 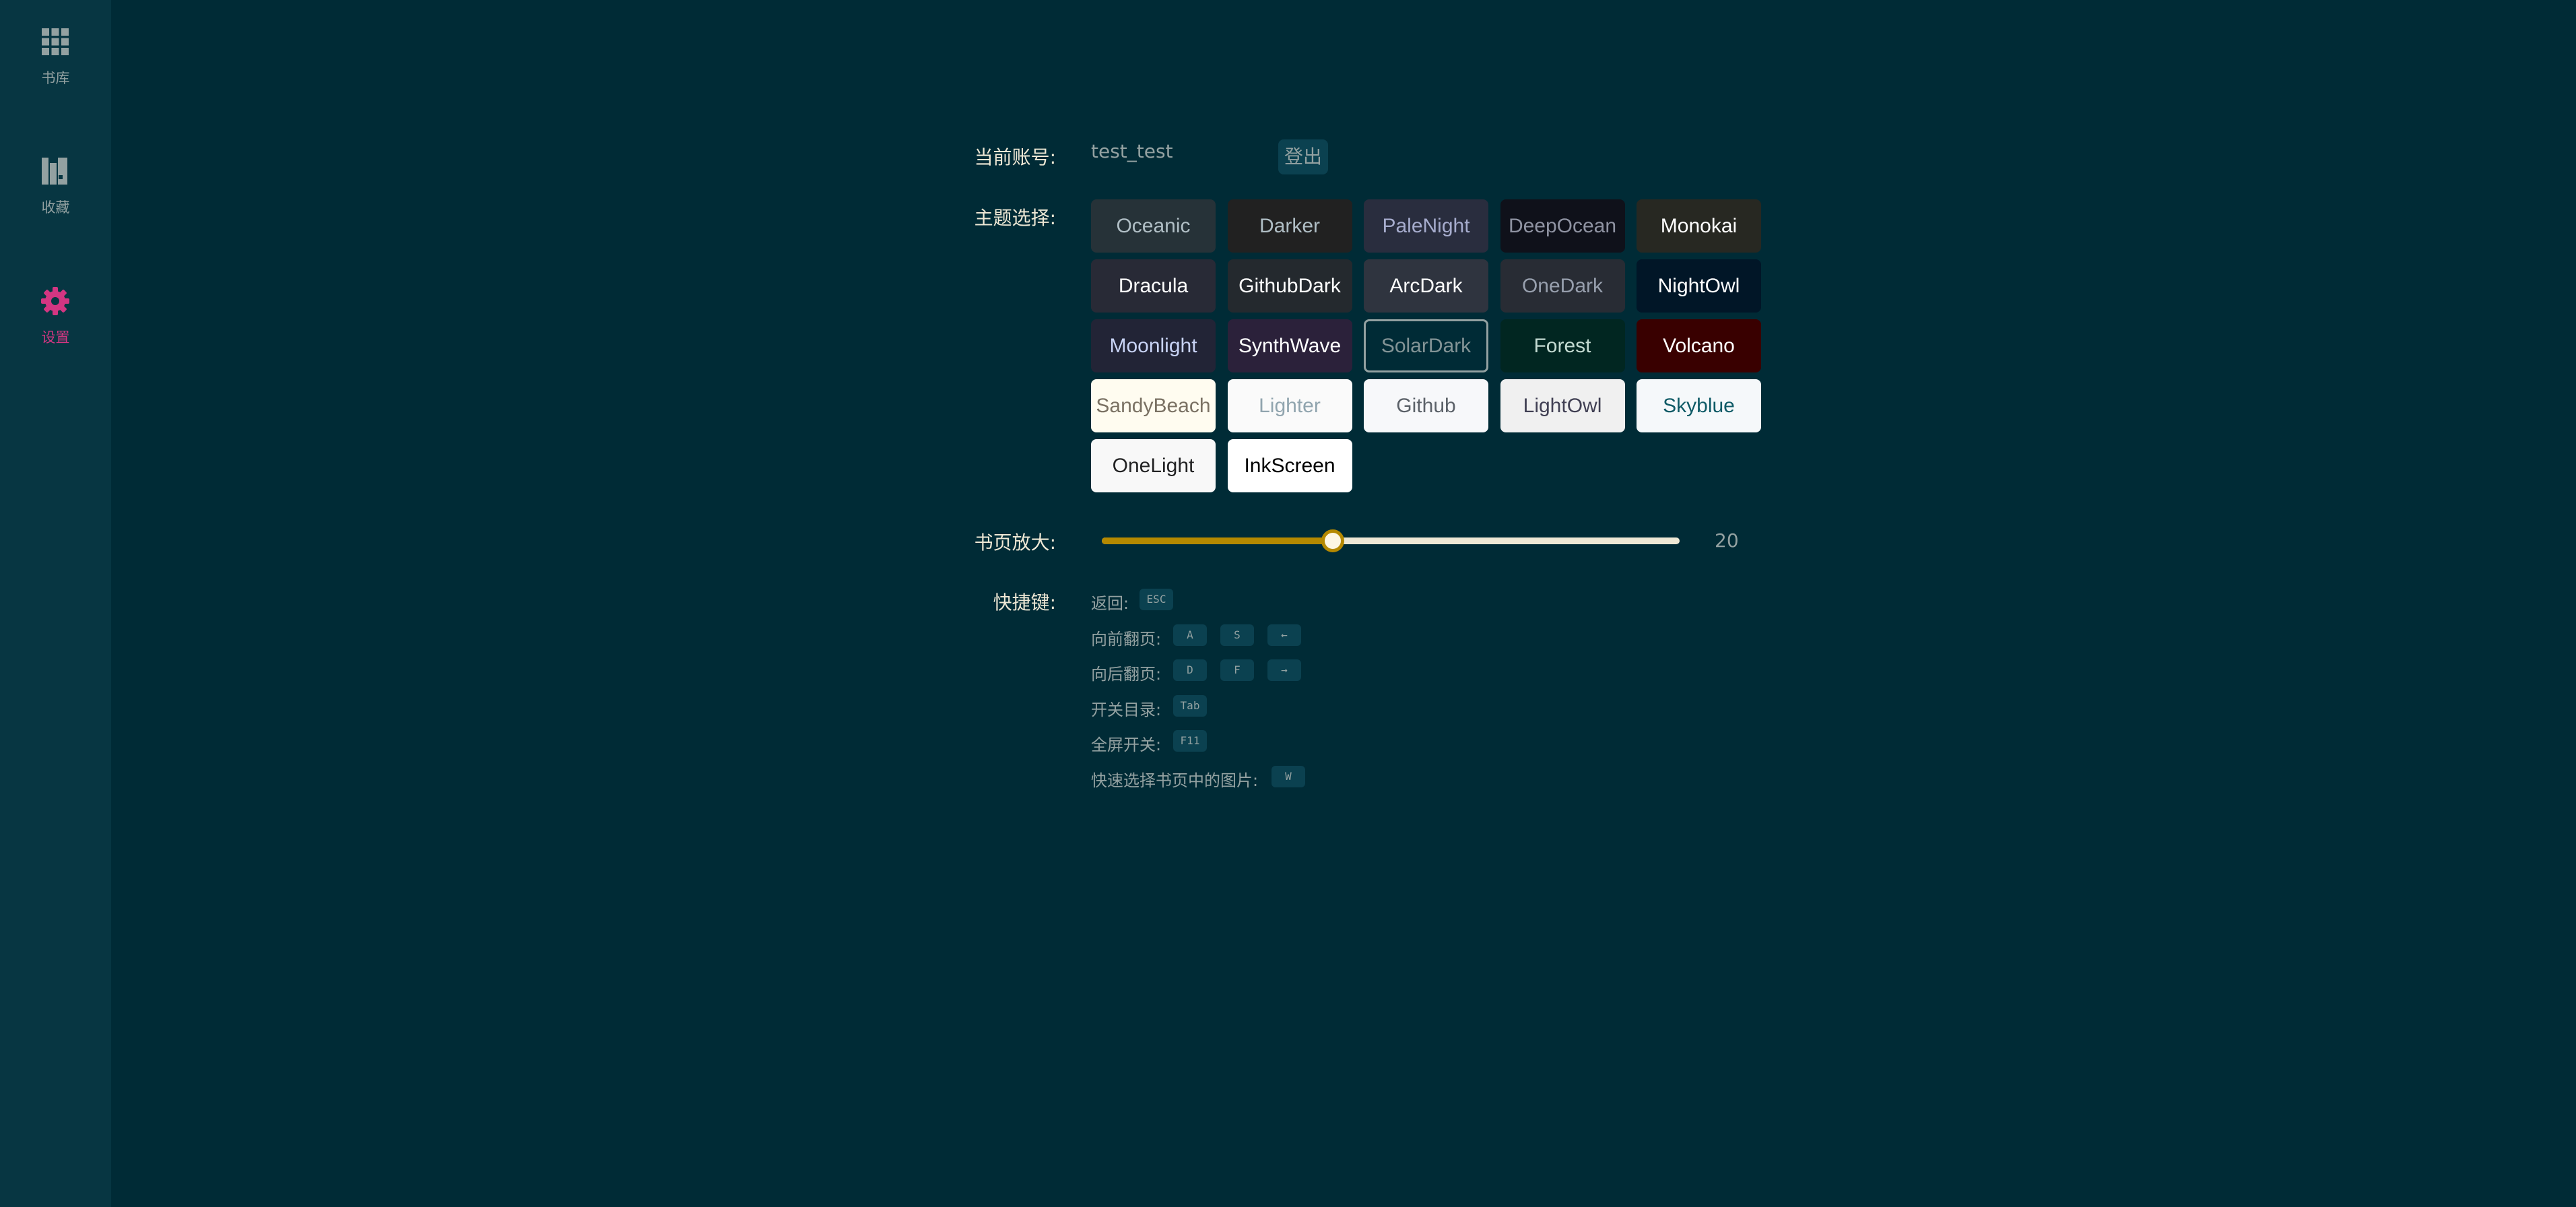 What do you see at coordinates (1024, 602) in the screenshot?
I see `shortcuts-label: 快捷键:` at bounding box center [1024, 602].